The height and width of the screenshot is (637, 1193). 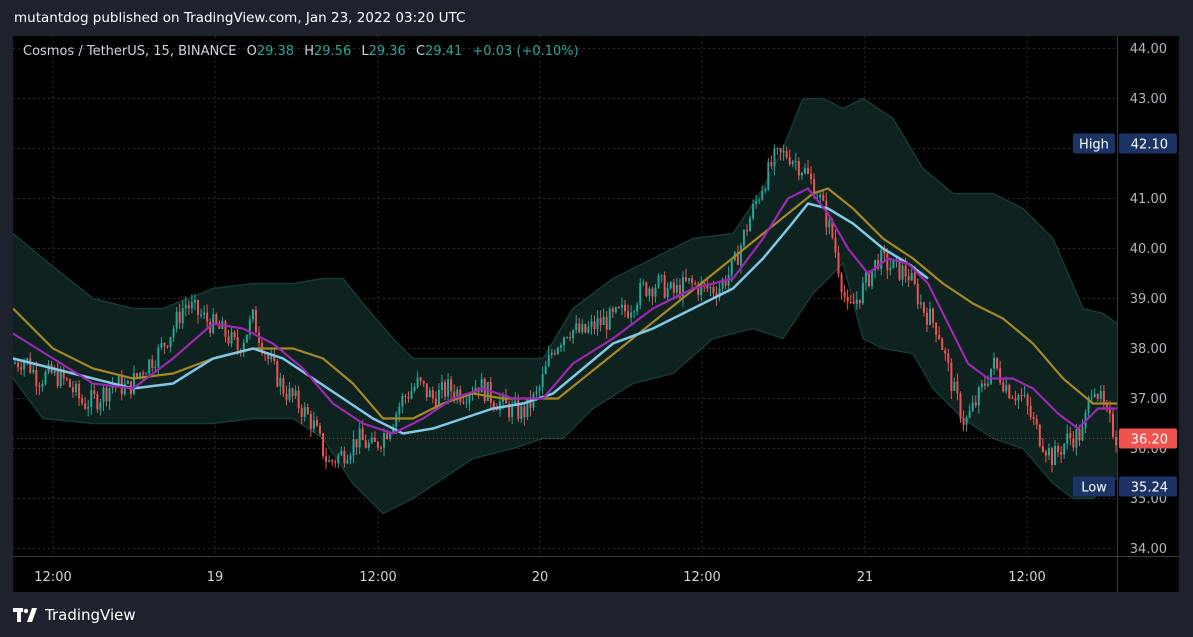 I want to click on close-value: 29.41, so click(x=444, y=51).